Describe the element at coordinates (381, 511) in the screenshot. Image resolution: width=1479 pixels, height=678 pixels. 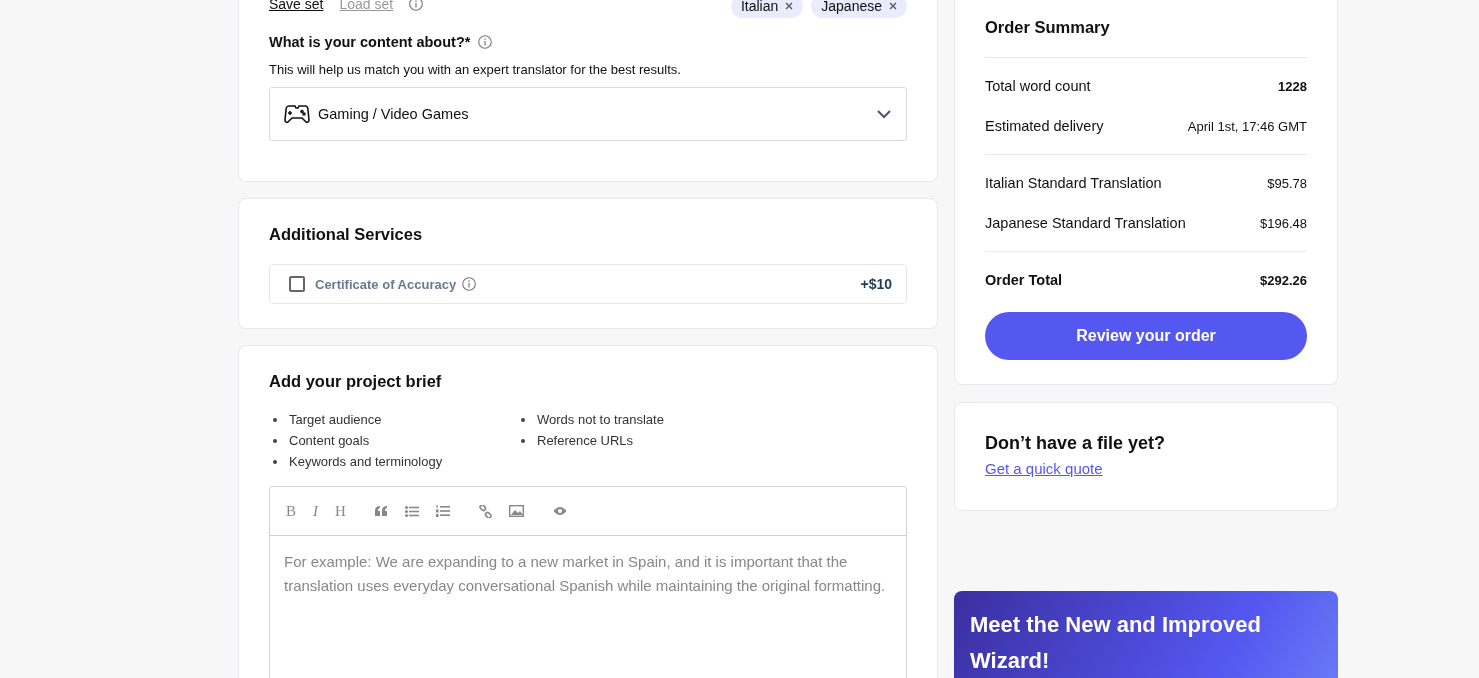
I see `quote-icon` at that location.